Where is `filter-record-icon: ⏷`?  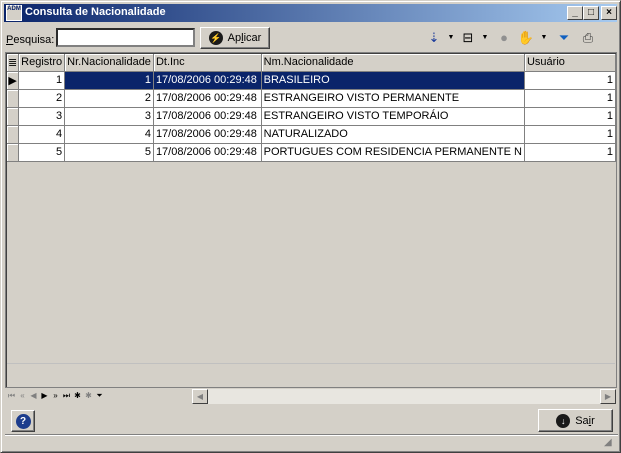
filter-record-icon: ⏷ is located at coordinates (99, 395).